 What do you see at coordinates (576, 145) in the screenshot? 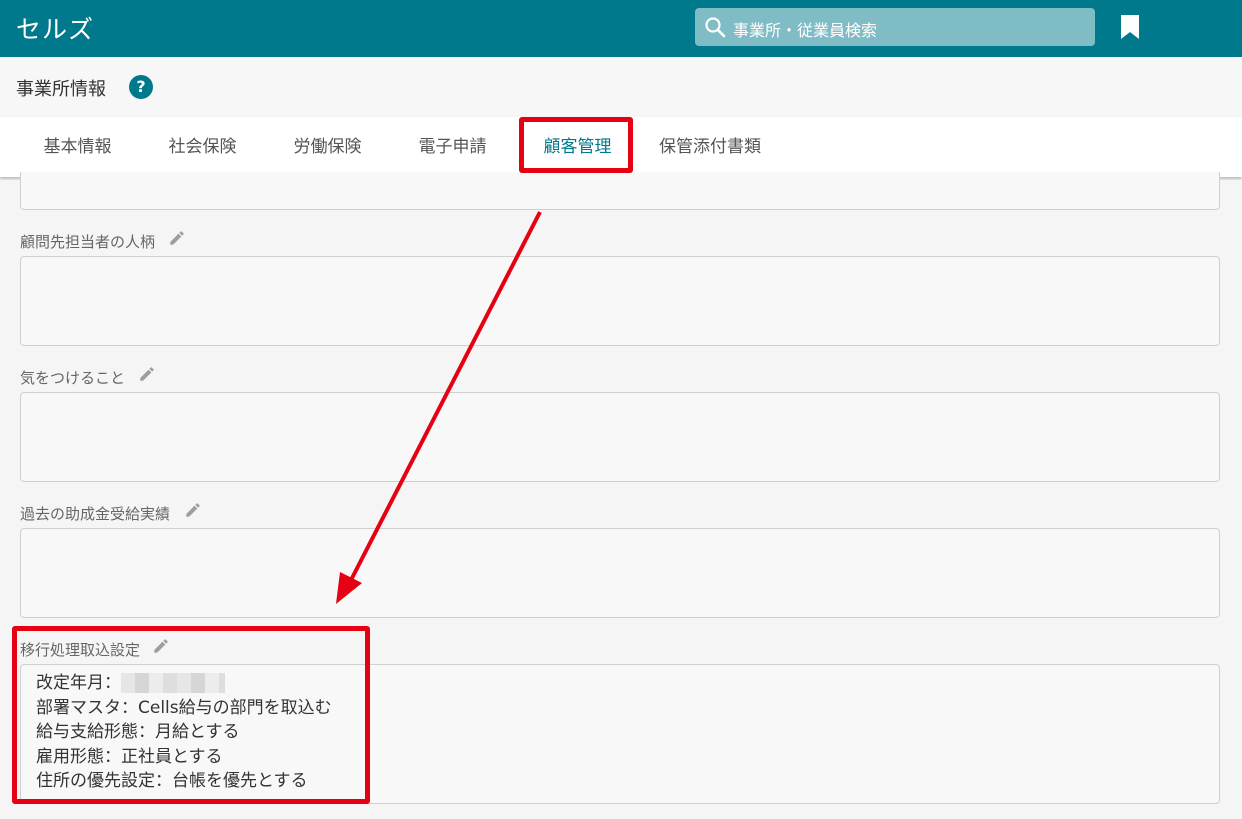
I see `tab-highlight-box` at bounding box center [576, 145].